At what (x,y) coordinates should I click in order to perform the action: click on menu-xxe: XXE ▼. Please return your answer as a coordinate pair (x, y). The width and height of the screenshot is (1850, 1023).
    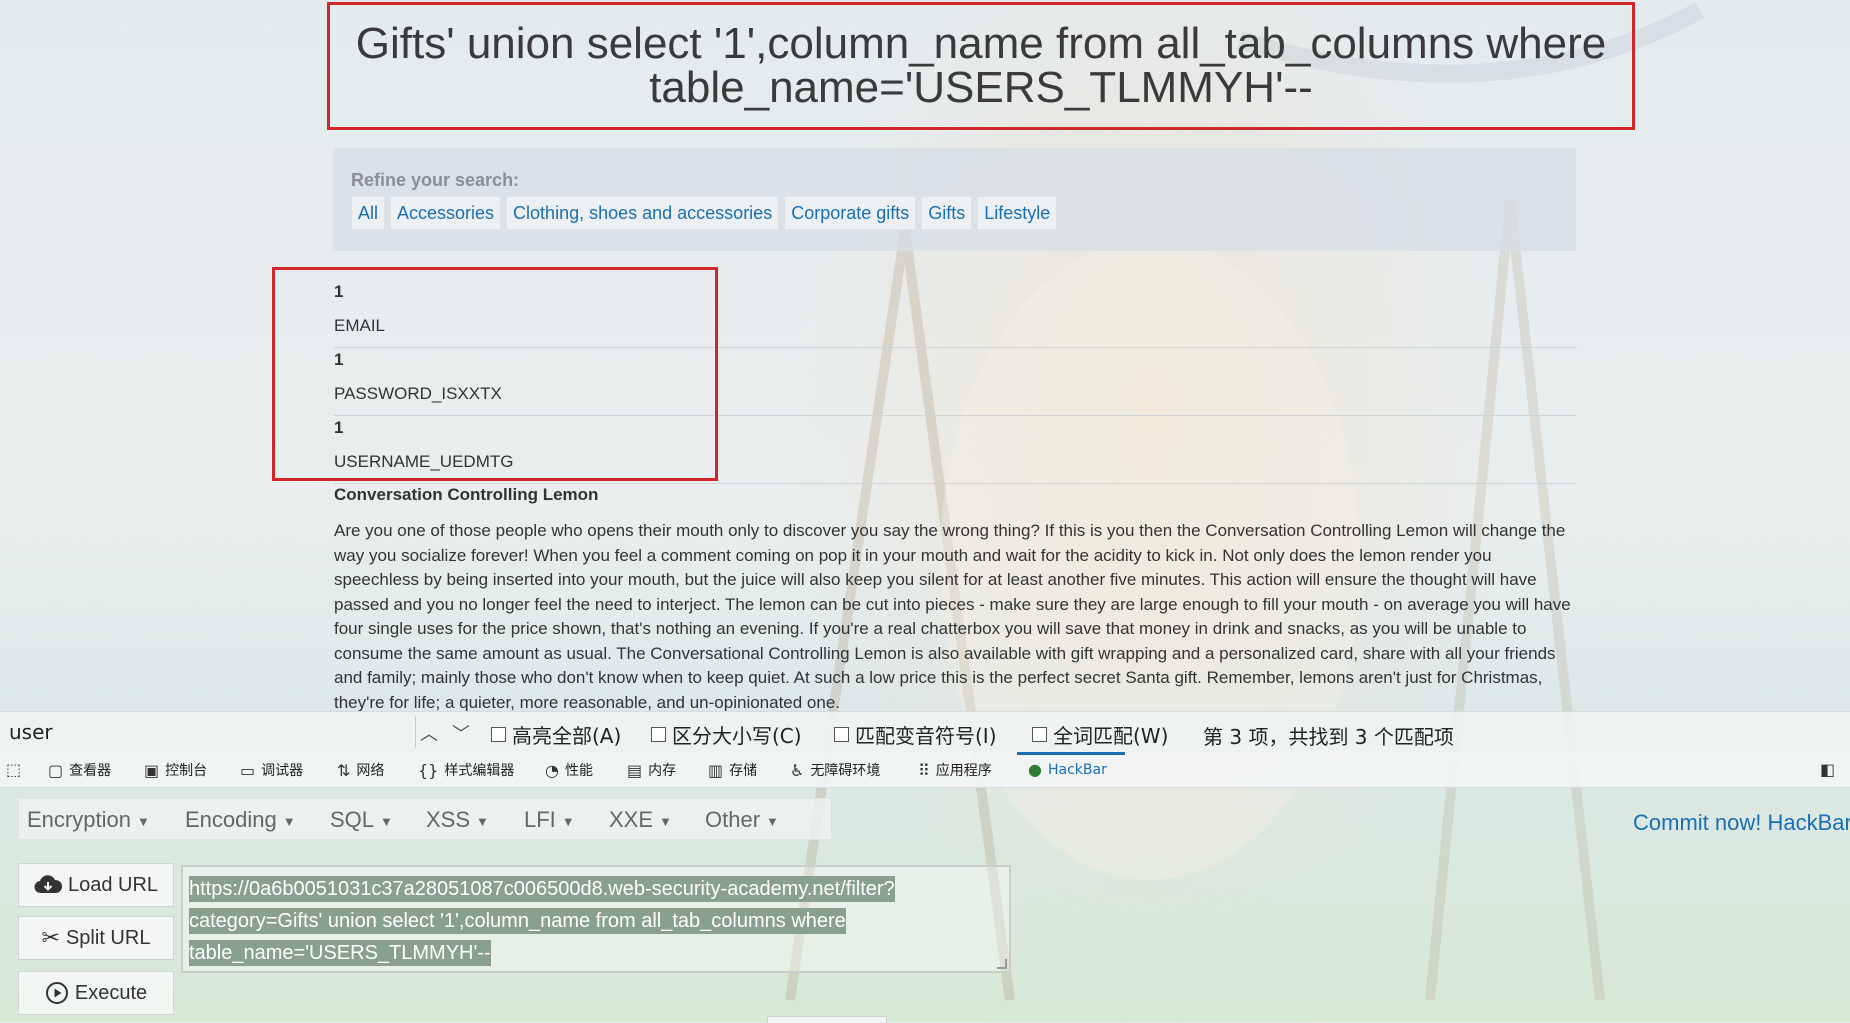
    Looking at the image, I should click on (640, 820).